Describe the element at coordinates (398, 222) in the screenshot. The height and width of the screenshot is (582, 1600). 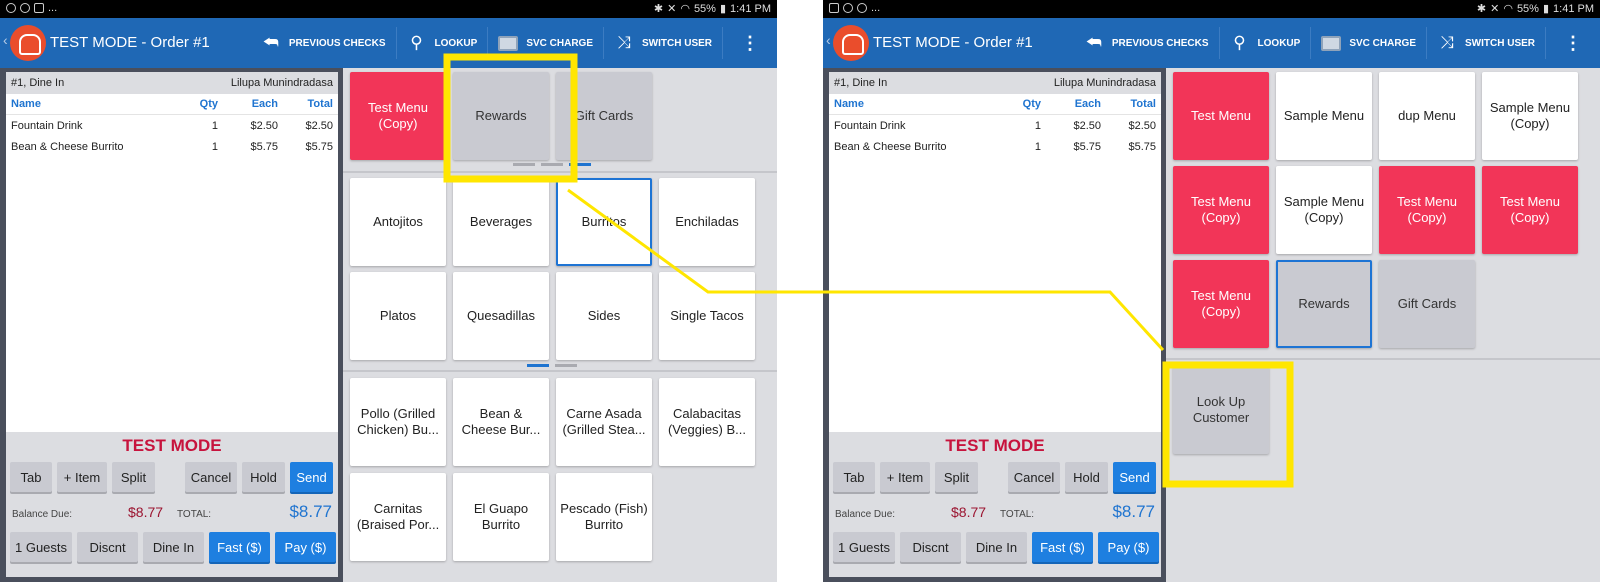
I see `category-tile: Antojitos` at that location.